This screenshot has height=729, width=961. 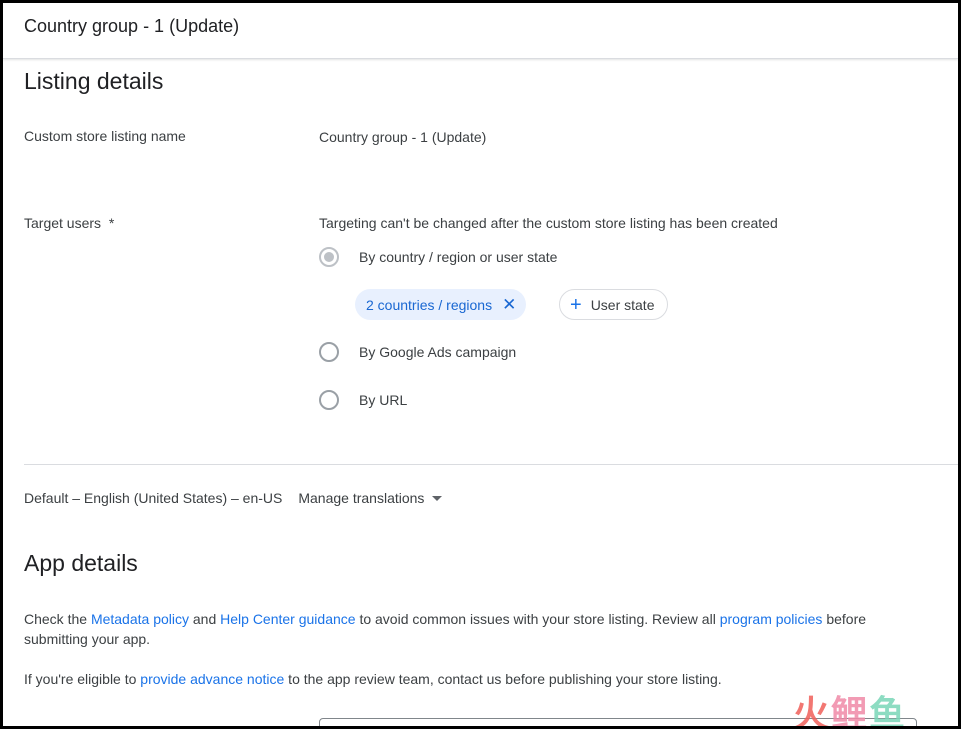 What do you see at coordinates (480, 31) in the screenshot?
I see `top-bar: Country group - 1 (Update)` at bounding box center [480, 31].